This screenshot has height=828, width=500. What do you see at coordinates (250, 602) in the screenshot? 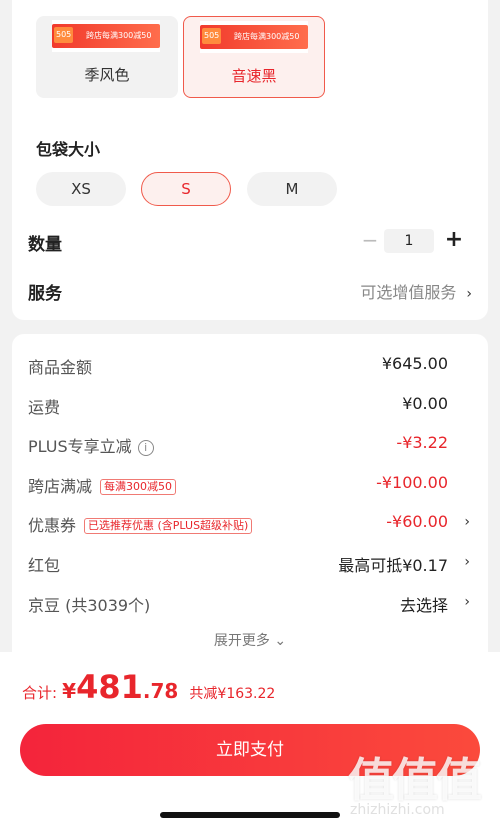
I see `price-row-jd-beans: 京豆 (共3039个) 去选择 ›` at bounding box center [250, 602].